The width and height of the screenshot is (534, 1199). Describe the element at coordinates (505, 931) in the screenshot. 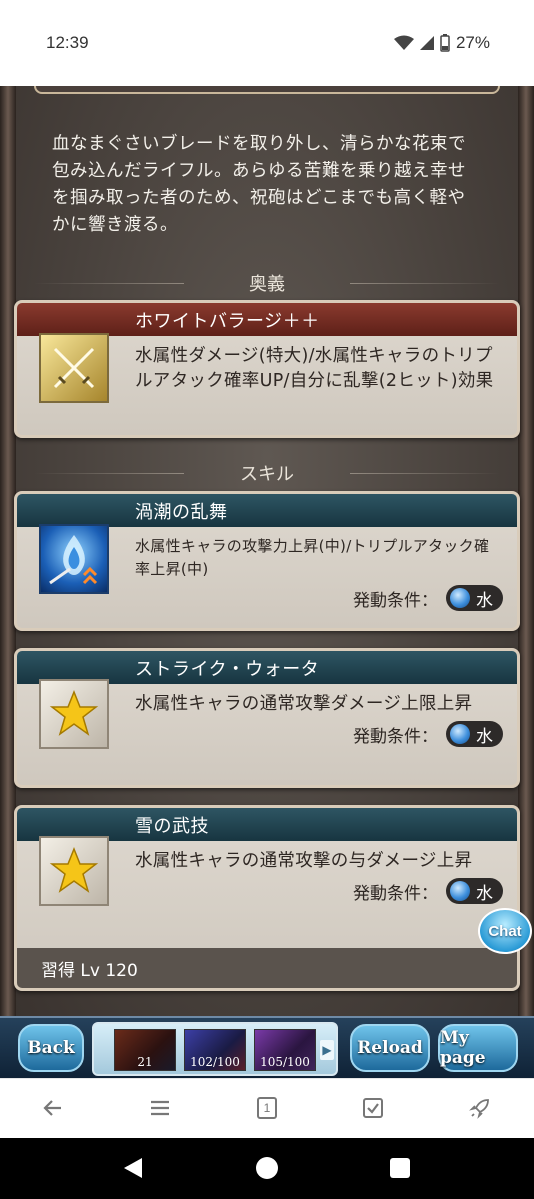

I see `chat-button: Chat` at that location.